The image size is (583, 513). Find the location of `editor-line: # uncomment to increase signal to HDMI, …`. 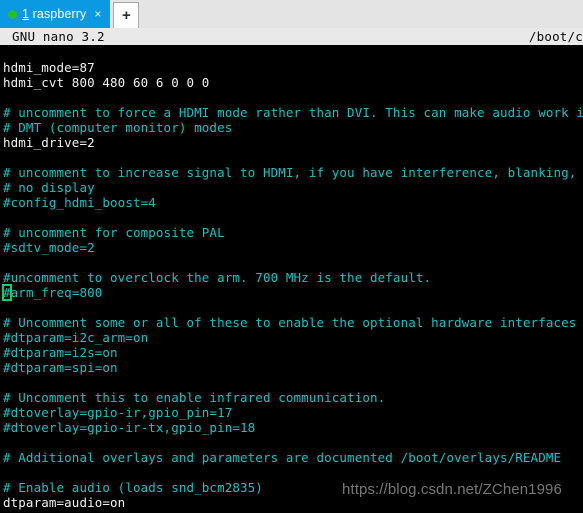

editor-line: # uncomment to increase signal to HDMI, … is located at coordinates (293, 172).